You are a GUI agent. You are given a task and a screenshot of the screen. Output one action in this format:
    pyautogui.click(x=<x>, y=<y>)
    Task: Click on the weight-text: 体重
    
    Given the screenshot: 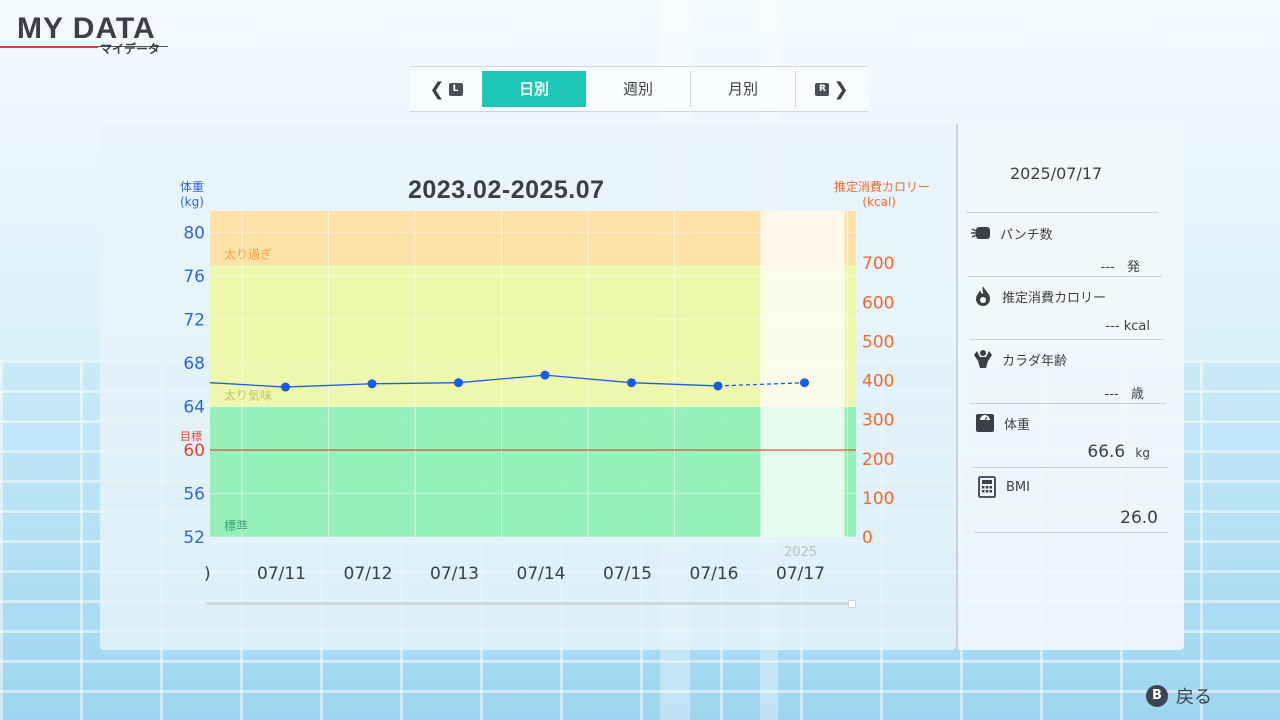 What is the action you would take?
    pyautogui.click(x=1017, y=425)
    